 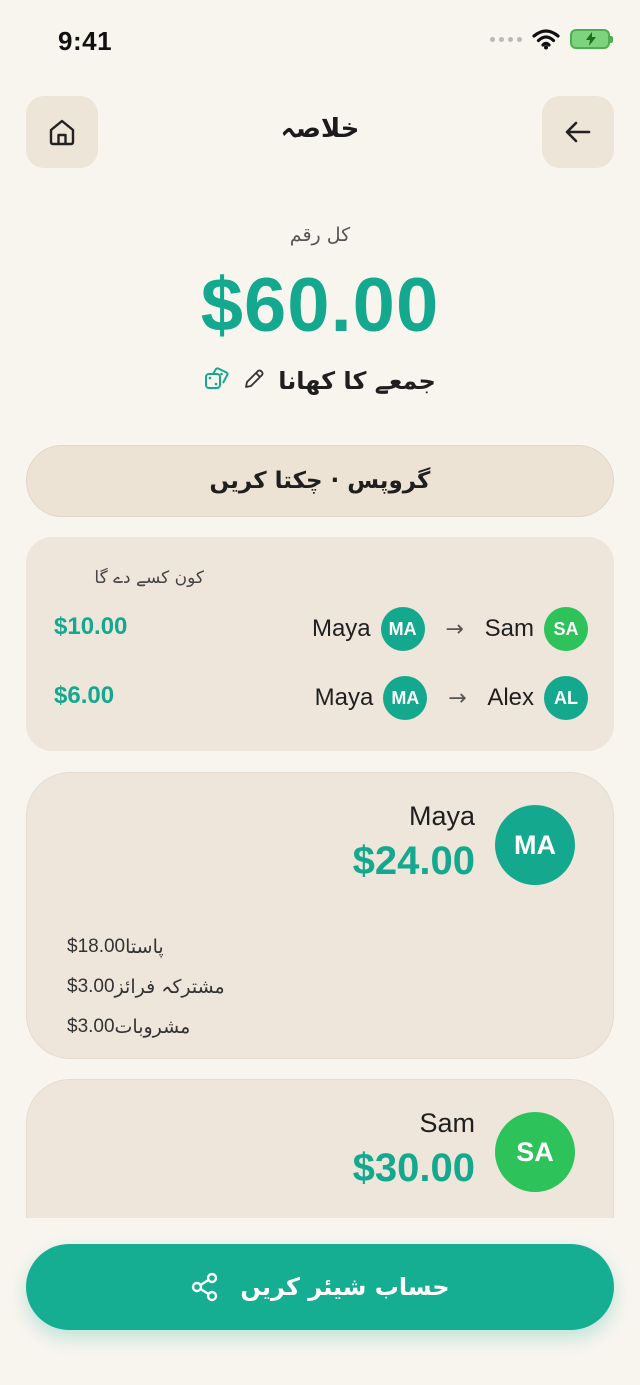 What do you see at coordinates (441, 816) in the screenshot?
I see `person-name: Maya` at bounding box center [441, 816].